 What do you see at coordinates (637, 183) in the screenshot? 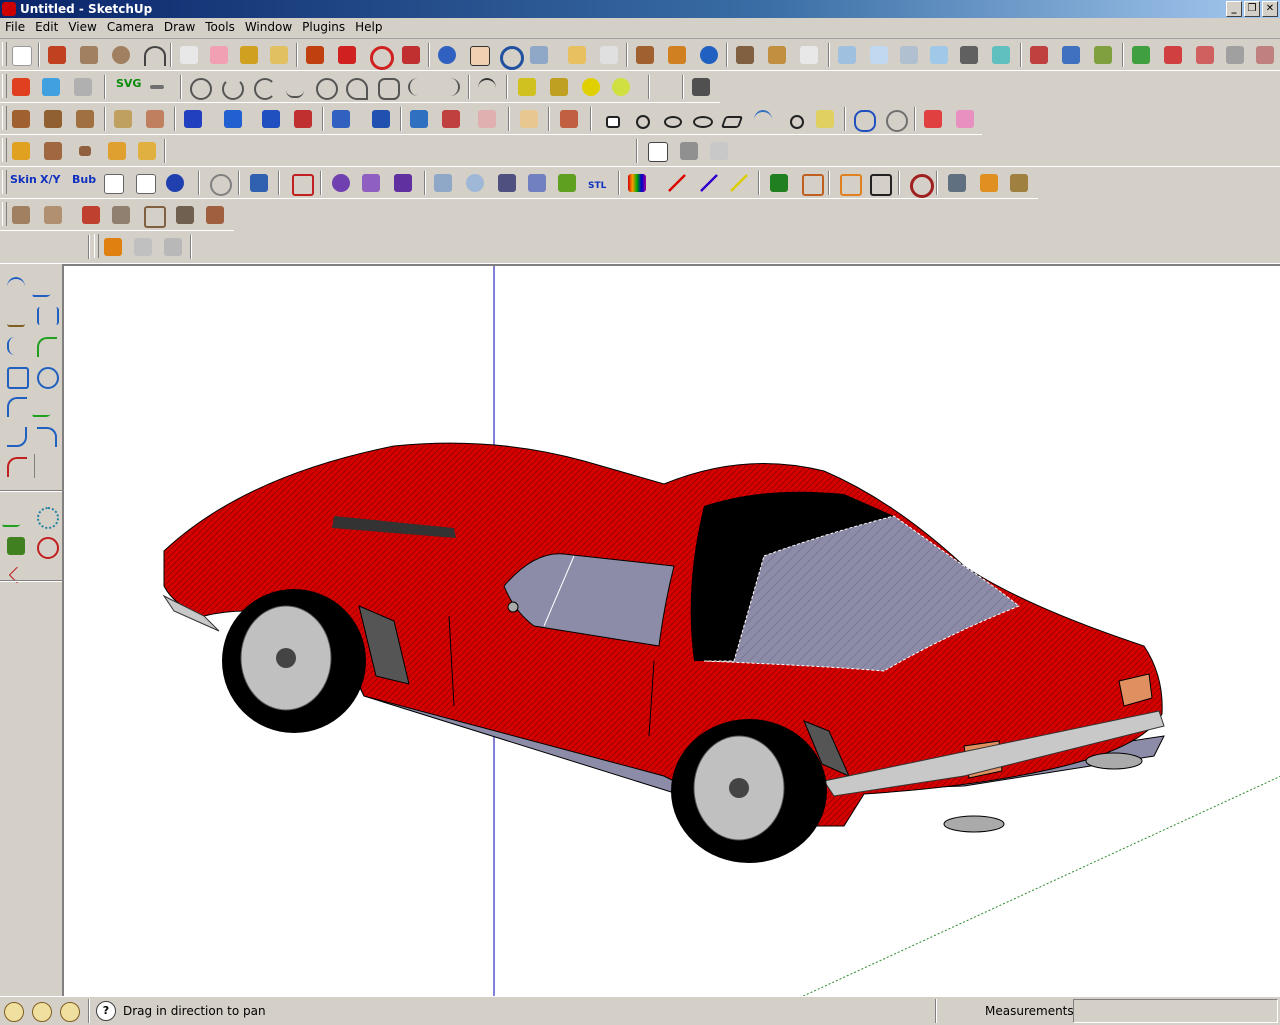
I see `color-lines-button` at bounding box center [637, 183].